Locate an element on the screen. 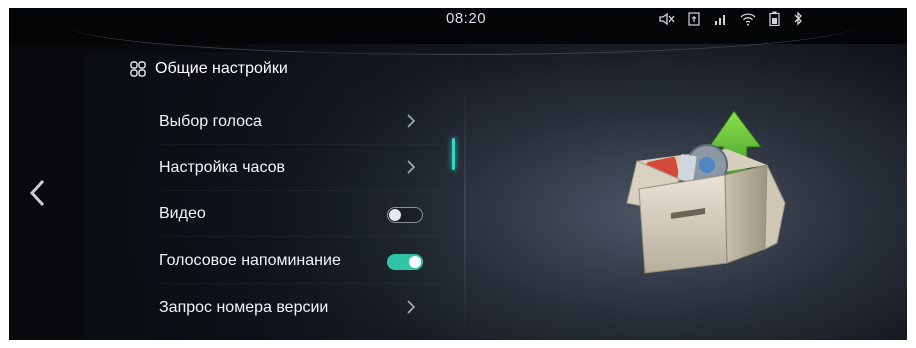 The height and width of the screenshot is (348, 916). wifi-icon is located at coordinates (748, 19).